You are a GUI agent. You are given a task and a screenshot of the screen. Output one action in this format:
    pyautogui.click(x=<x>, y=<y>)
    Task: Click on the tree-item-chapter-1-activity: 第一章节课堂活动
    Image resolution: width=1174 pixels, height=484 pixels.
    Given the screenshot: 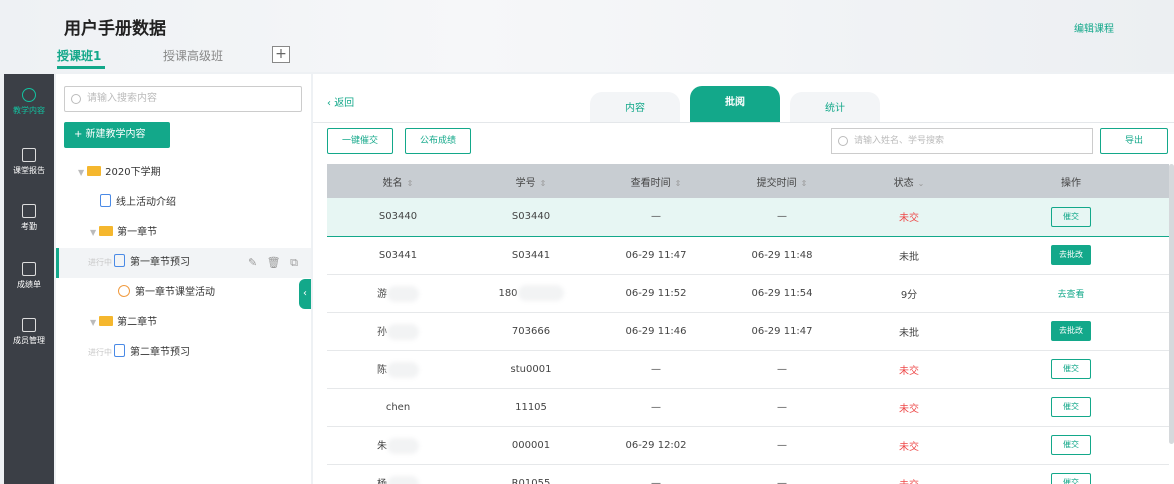 What is the action you would take?
    pyautogui.click(x=183, y=293)
    